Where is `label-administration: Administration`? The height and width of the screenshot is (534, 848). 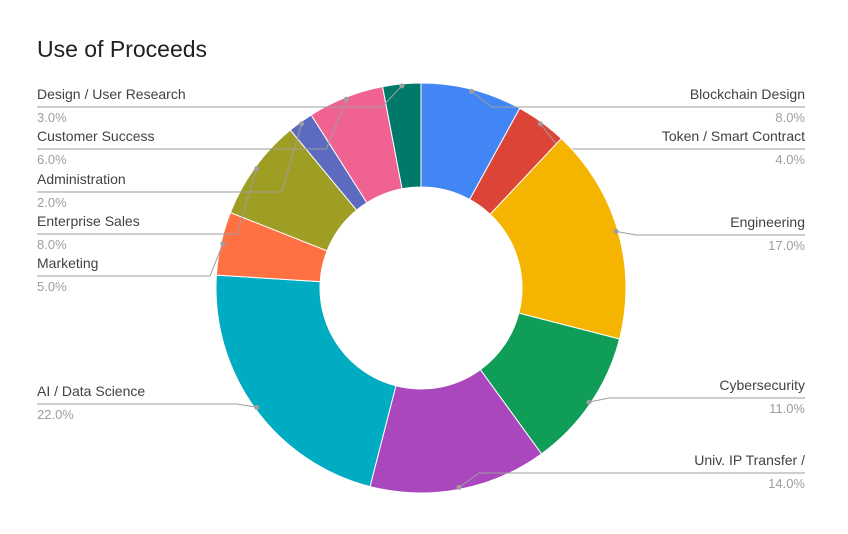 label-administration: Administration is located at coordinates (81, 179).